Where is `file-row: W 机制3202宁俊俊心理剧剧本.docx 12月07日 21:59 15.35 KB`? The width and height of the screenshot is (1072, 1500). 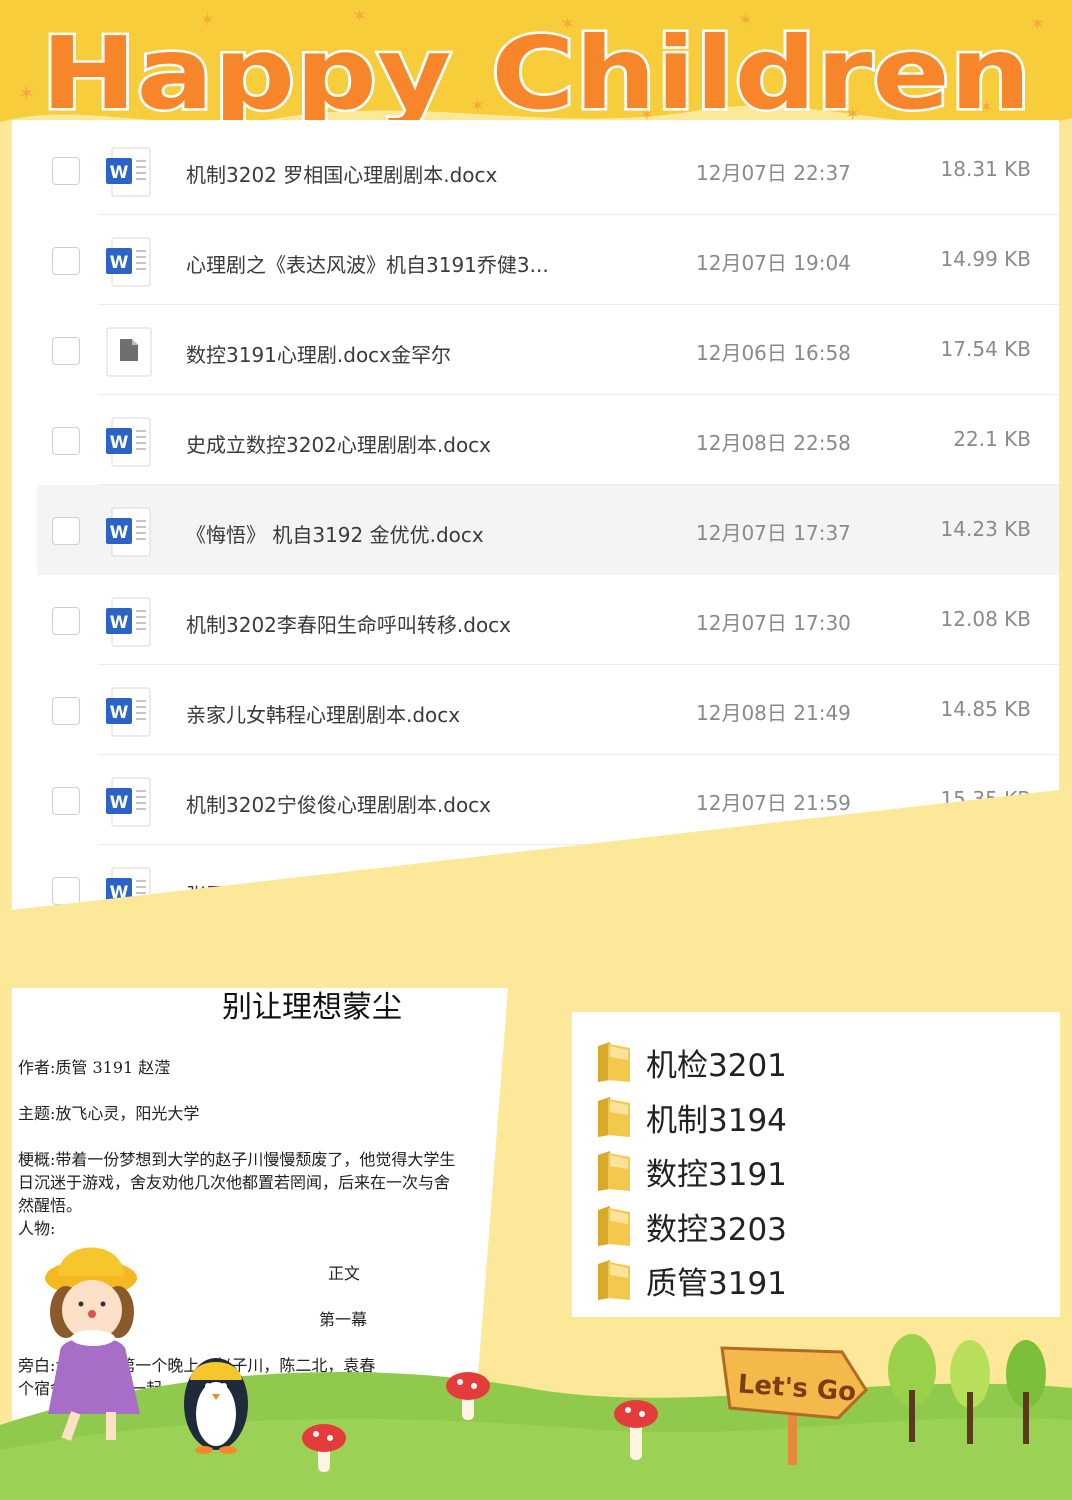 file-row: W 机制3202宁俊俊心理剧剧本.docx 12月07日 21:59 15.35 KB is located at coordinates (535, 800).